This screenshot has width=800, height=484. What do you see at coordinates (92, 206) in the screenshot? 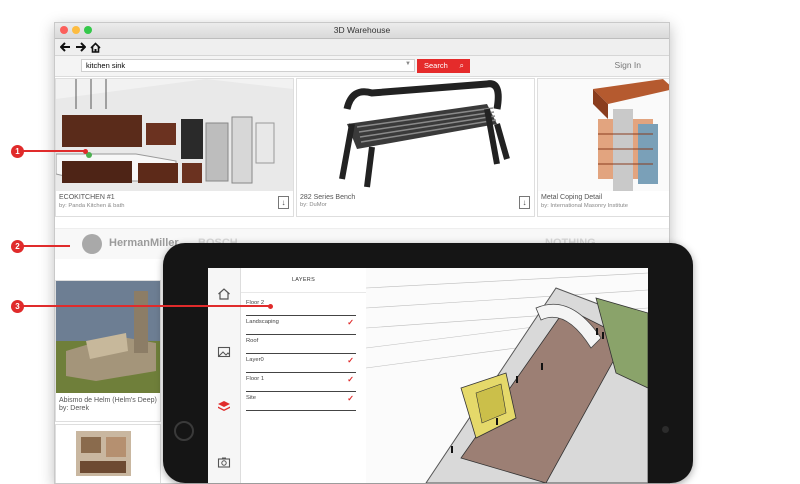
I see `model-author: by: Panda Kitchen & bath` at bounding box center [92, 206].